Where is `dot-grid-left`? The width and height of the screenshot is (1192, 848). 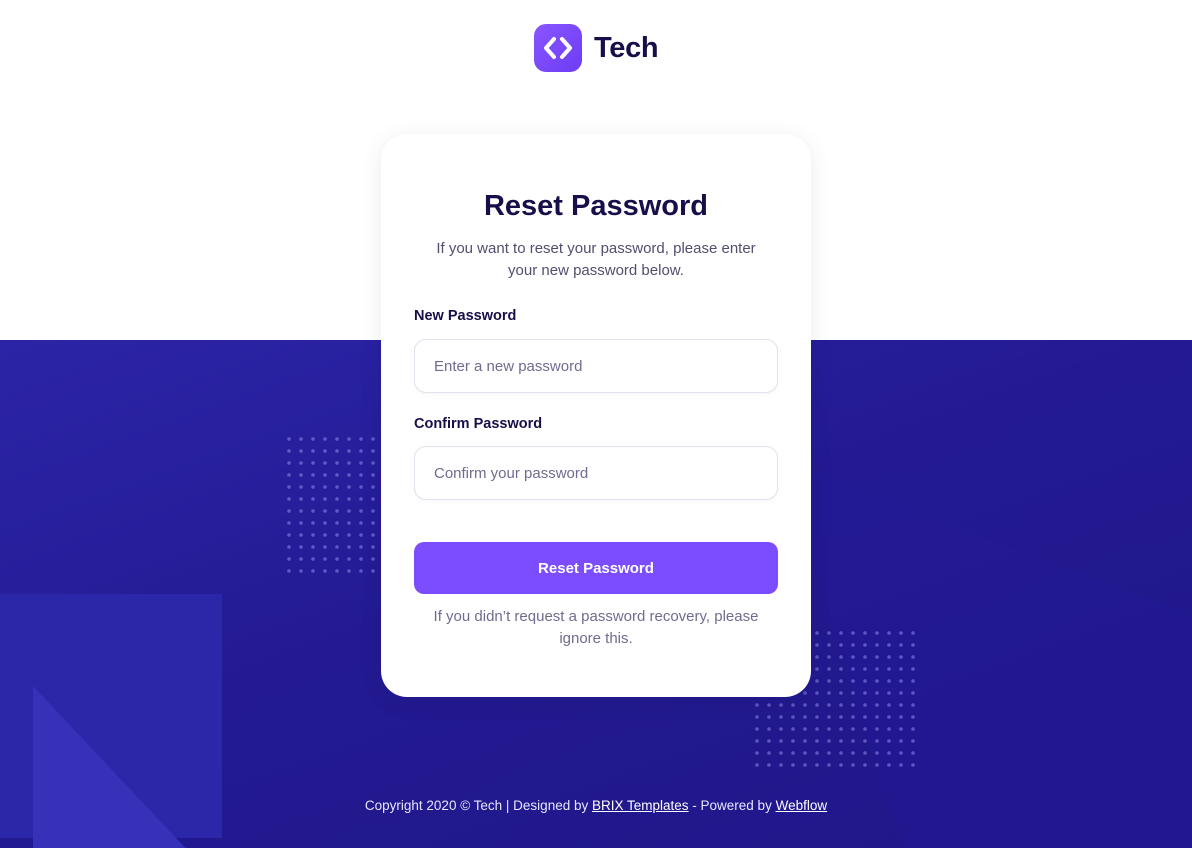
dot-grid-left is located at coordinates (331, 505).